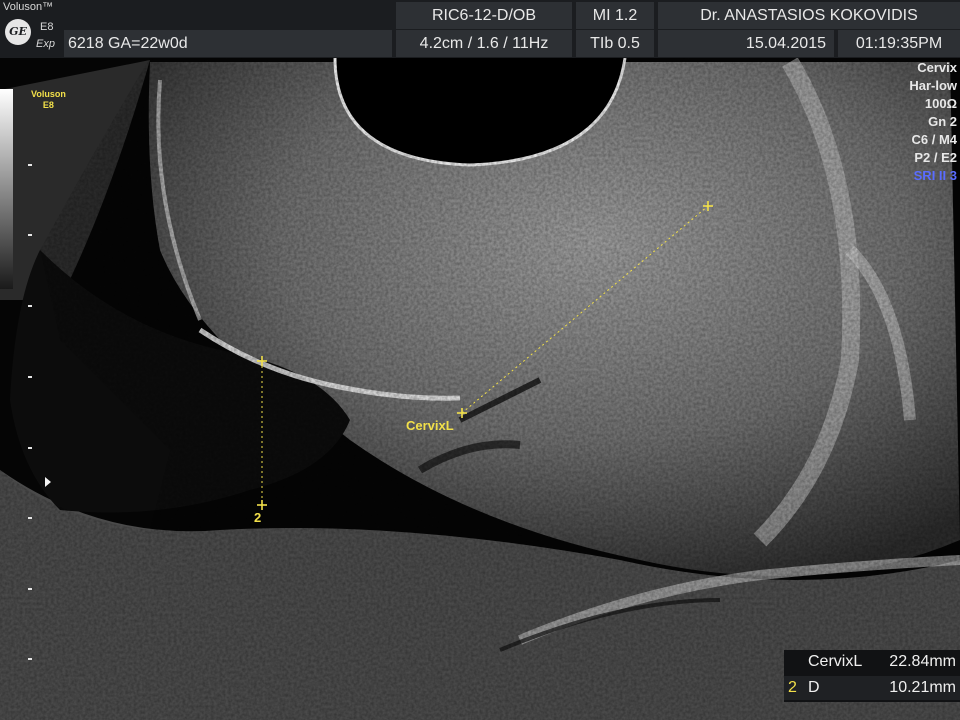 This screenshot has width=960, height=720. I want to click on voluson-badge-model: E8, so click(48, 105).